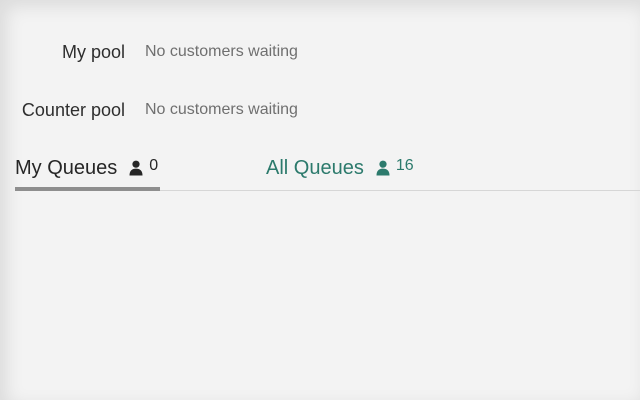  What do you see at coordinates (404, 165) in the screenshot?
I see `all-queues-count: 16` at bounding box center [404, 165].